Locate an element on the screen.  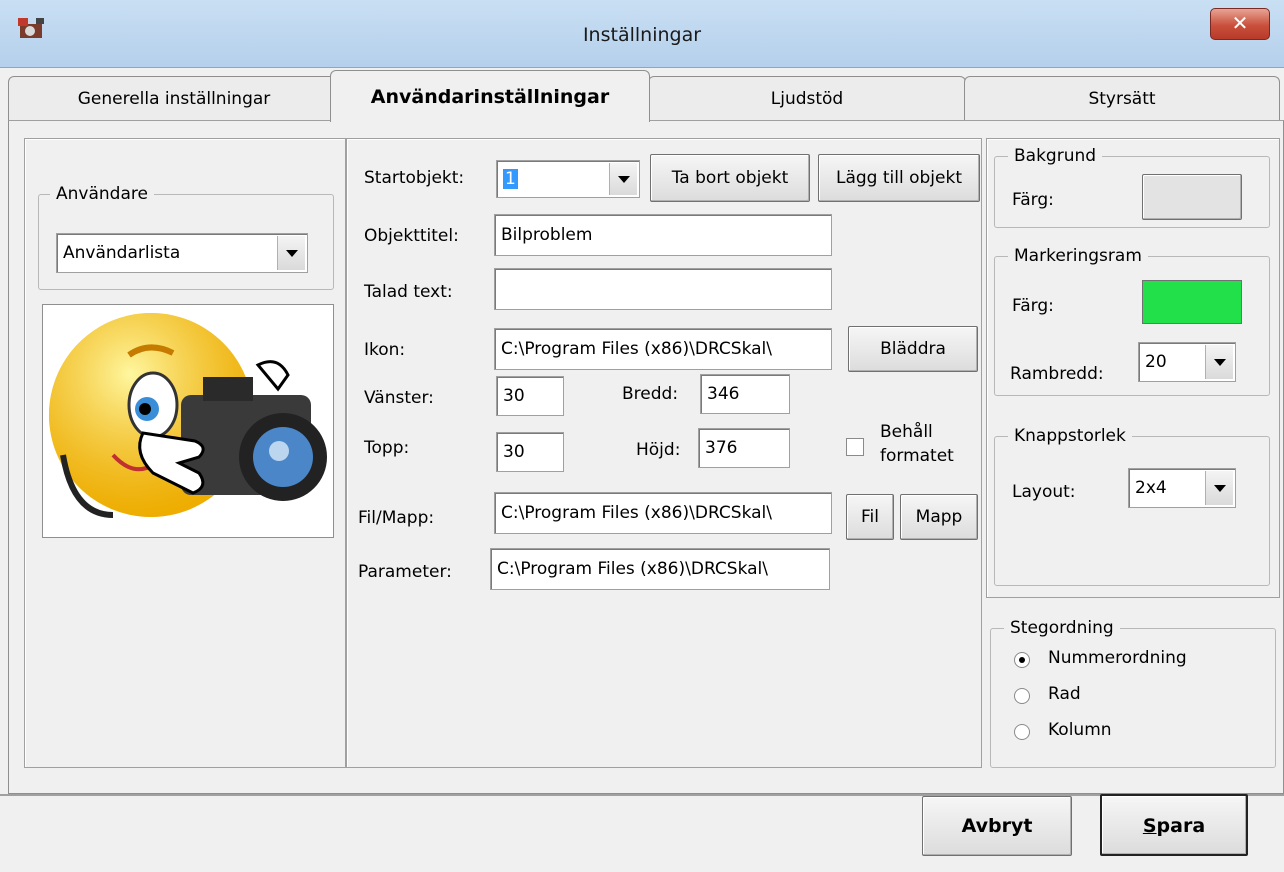
talad-text-input is located at coordinates (663, 289).